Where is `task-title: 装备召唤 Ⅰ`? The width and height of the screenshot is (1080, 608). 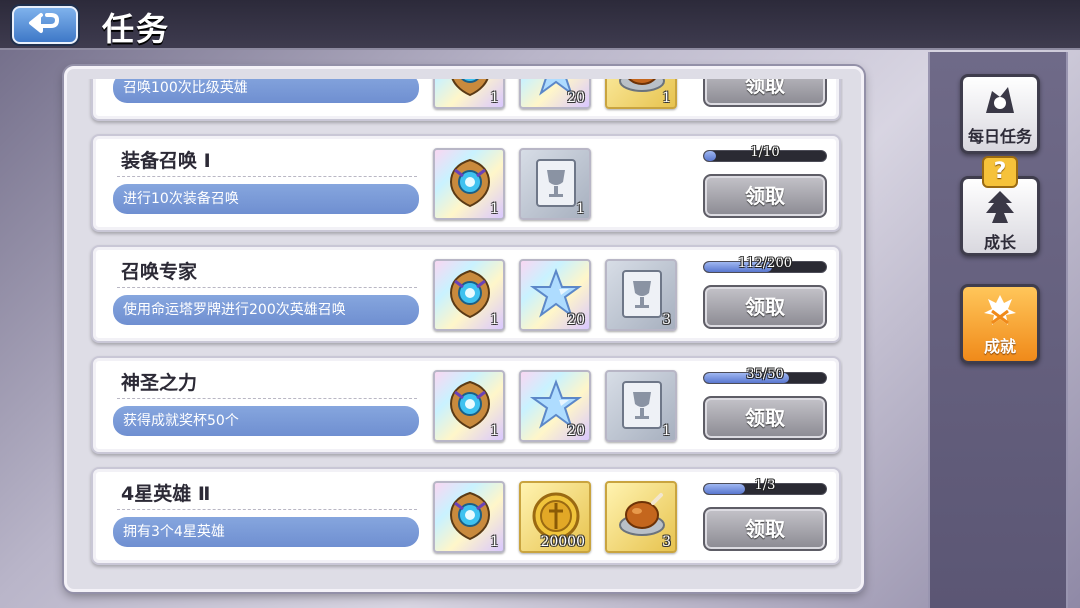
task-title: 装备召唤 Ⅰ is located at coordinates (166, 161).